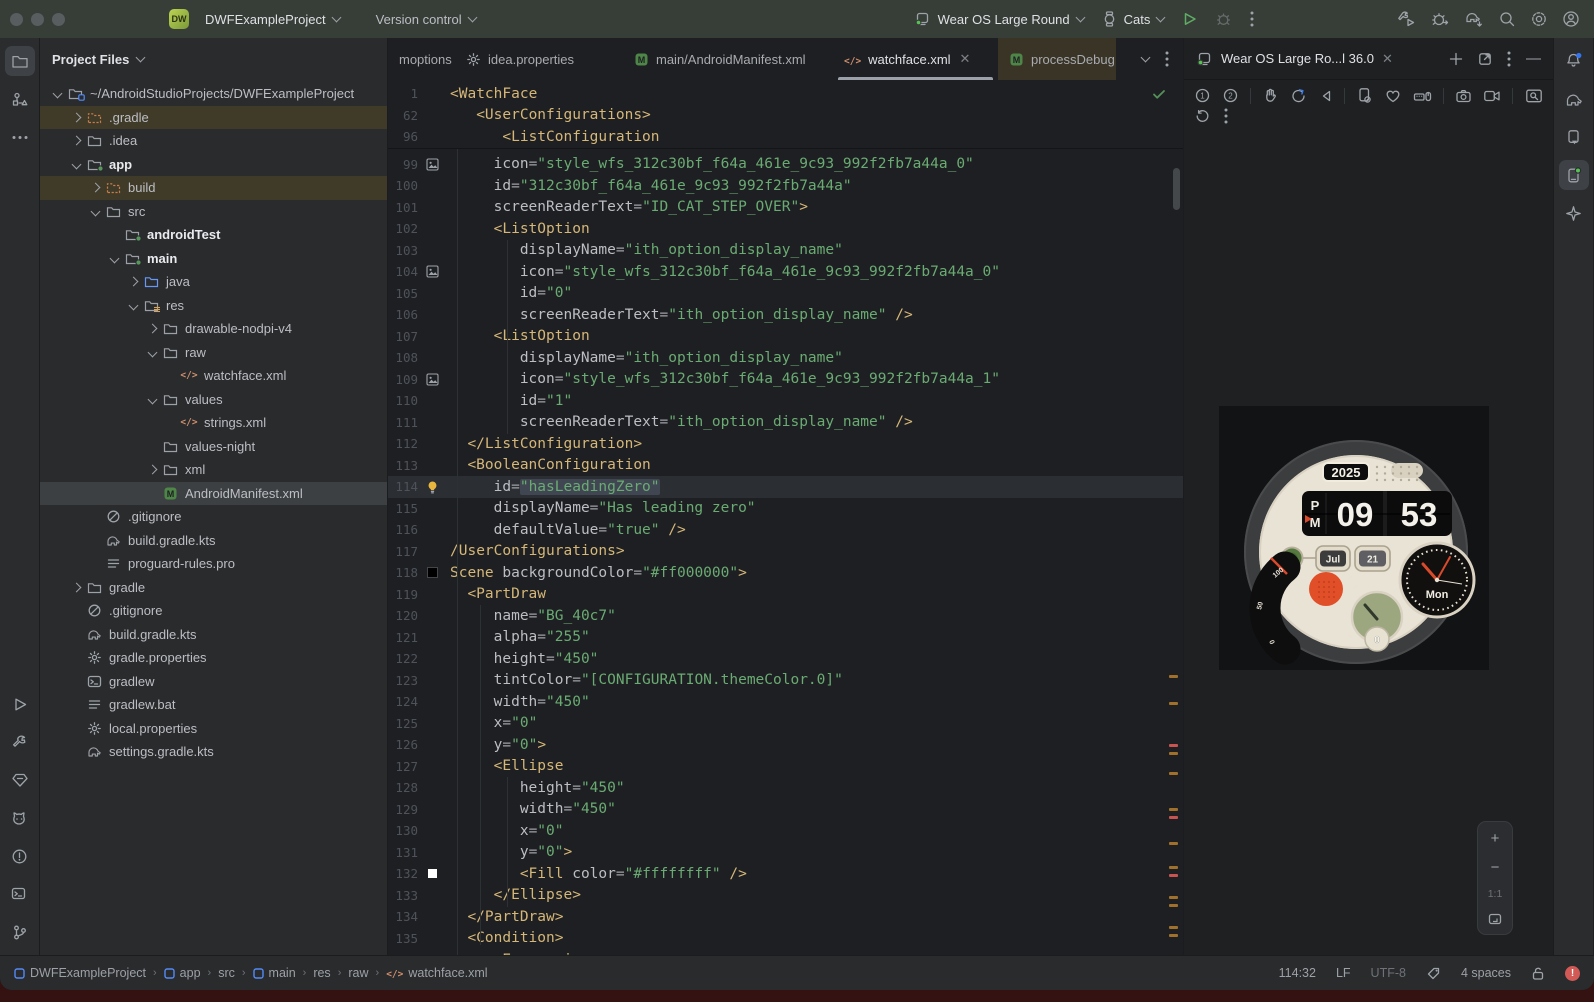  Describe the element at coordinates (1574, 213) in the screenshot. I see `gemini-icon` at that location.